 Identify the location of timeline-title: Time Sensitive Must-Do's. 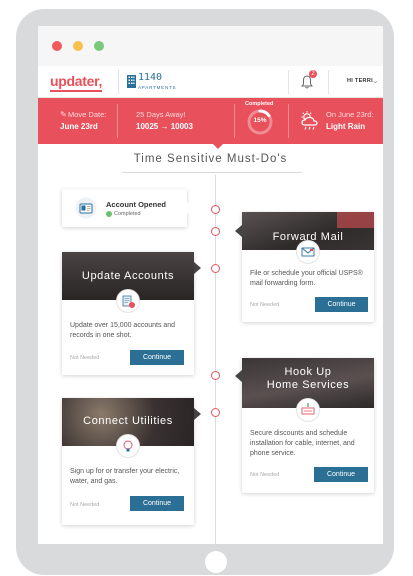
(210, 159).